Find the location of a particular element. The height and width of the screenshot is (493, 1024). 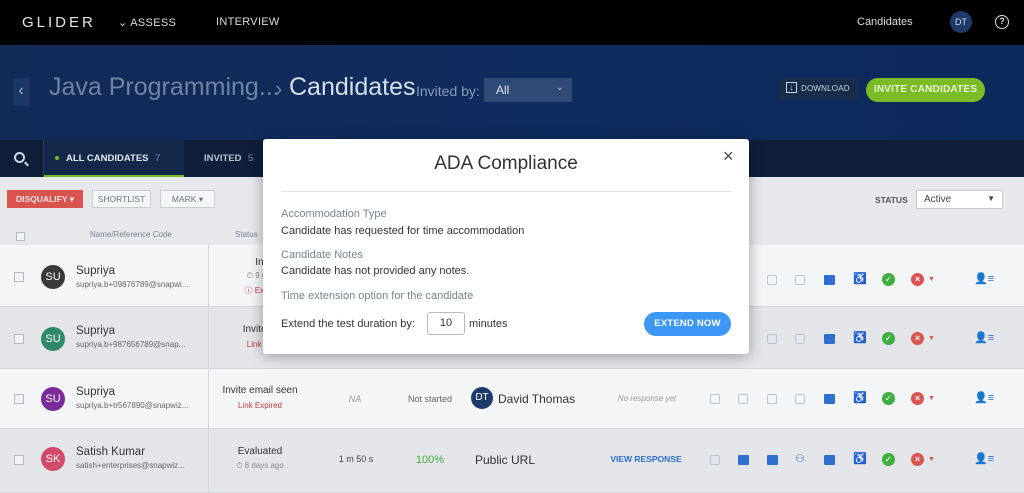

candidate-notes-label: Candidate Notes is located at coordinates (322, 255).